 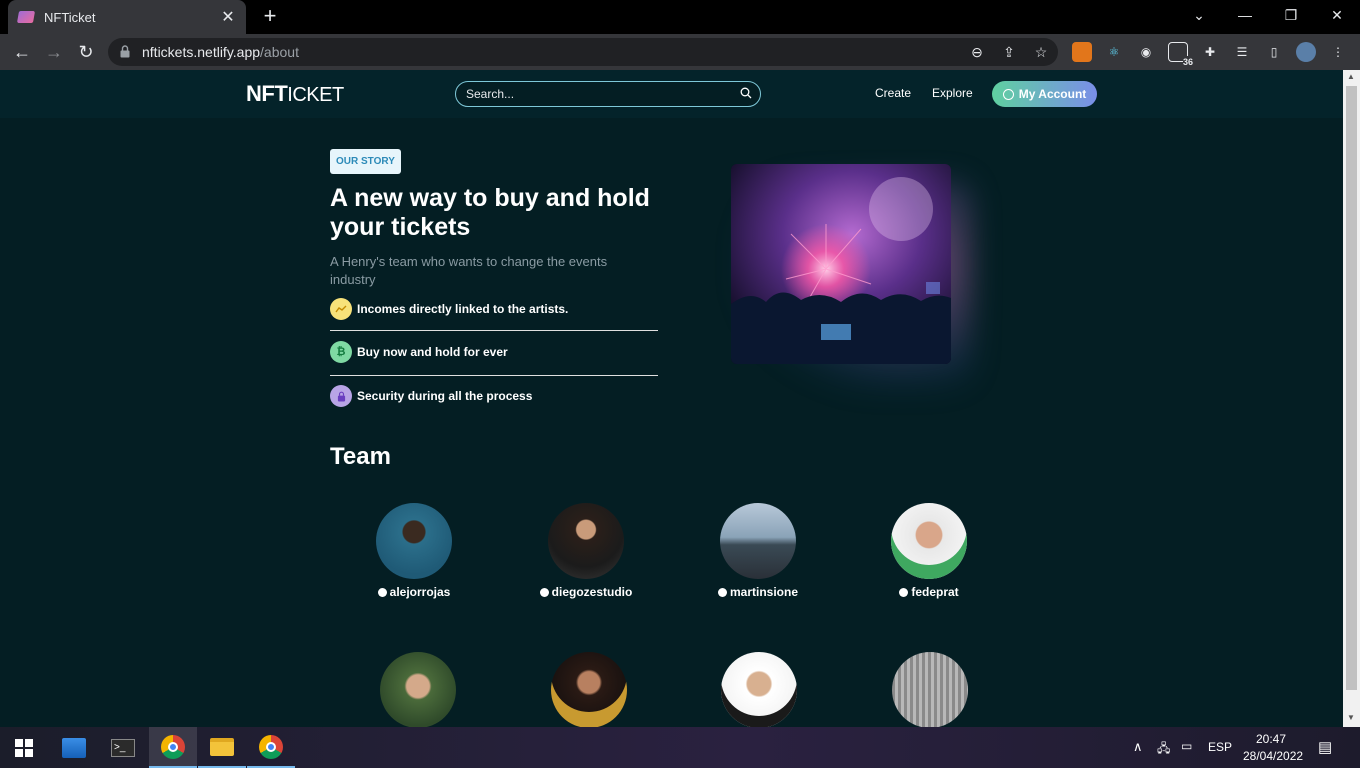 I want to click on windows-taskbar: >_ ∧ 🖧 ▭ ESP 20:47 28/04/2022 ▤, so click(x=680, y=747).